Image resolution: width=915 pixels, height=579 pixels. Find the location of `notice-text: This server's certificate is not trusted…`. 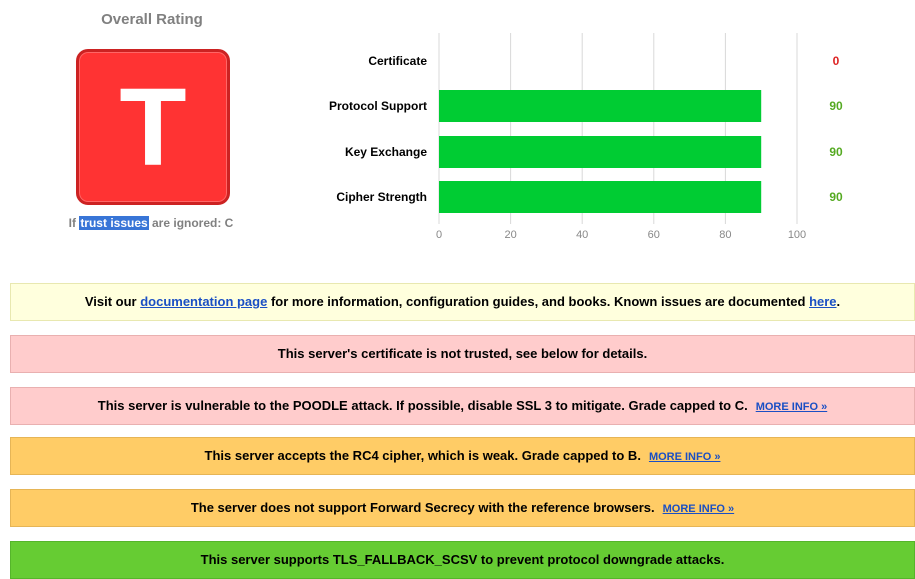

notice-text: This server's certificate is not trusted… is located at coordinates (462, 353).